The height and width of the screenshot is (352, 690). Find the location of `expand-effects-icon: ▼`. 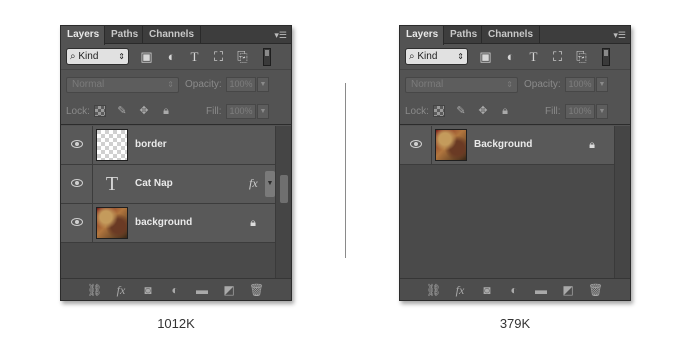

expand-effects-icon: ▼ is located at coordinates (270, 184).